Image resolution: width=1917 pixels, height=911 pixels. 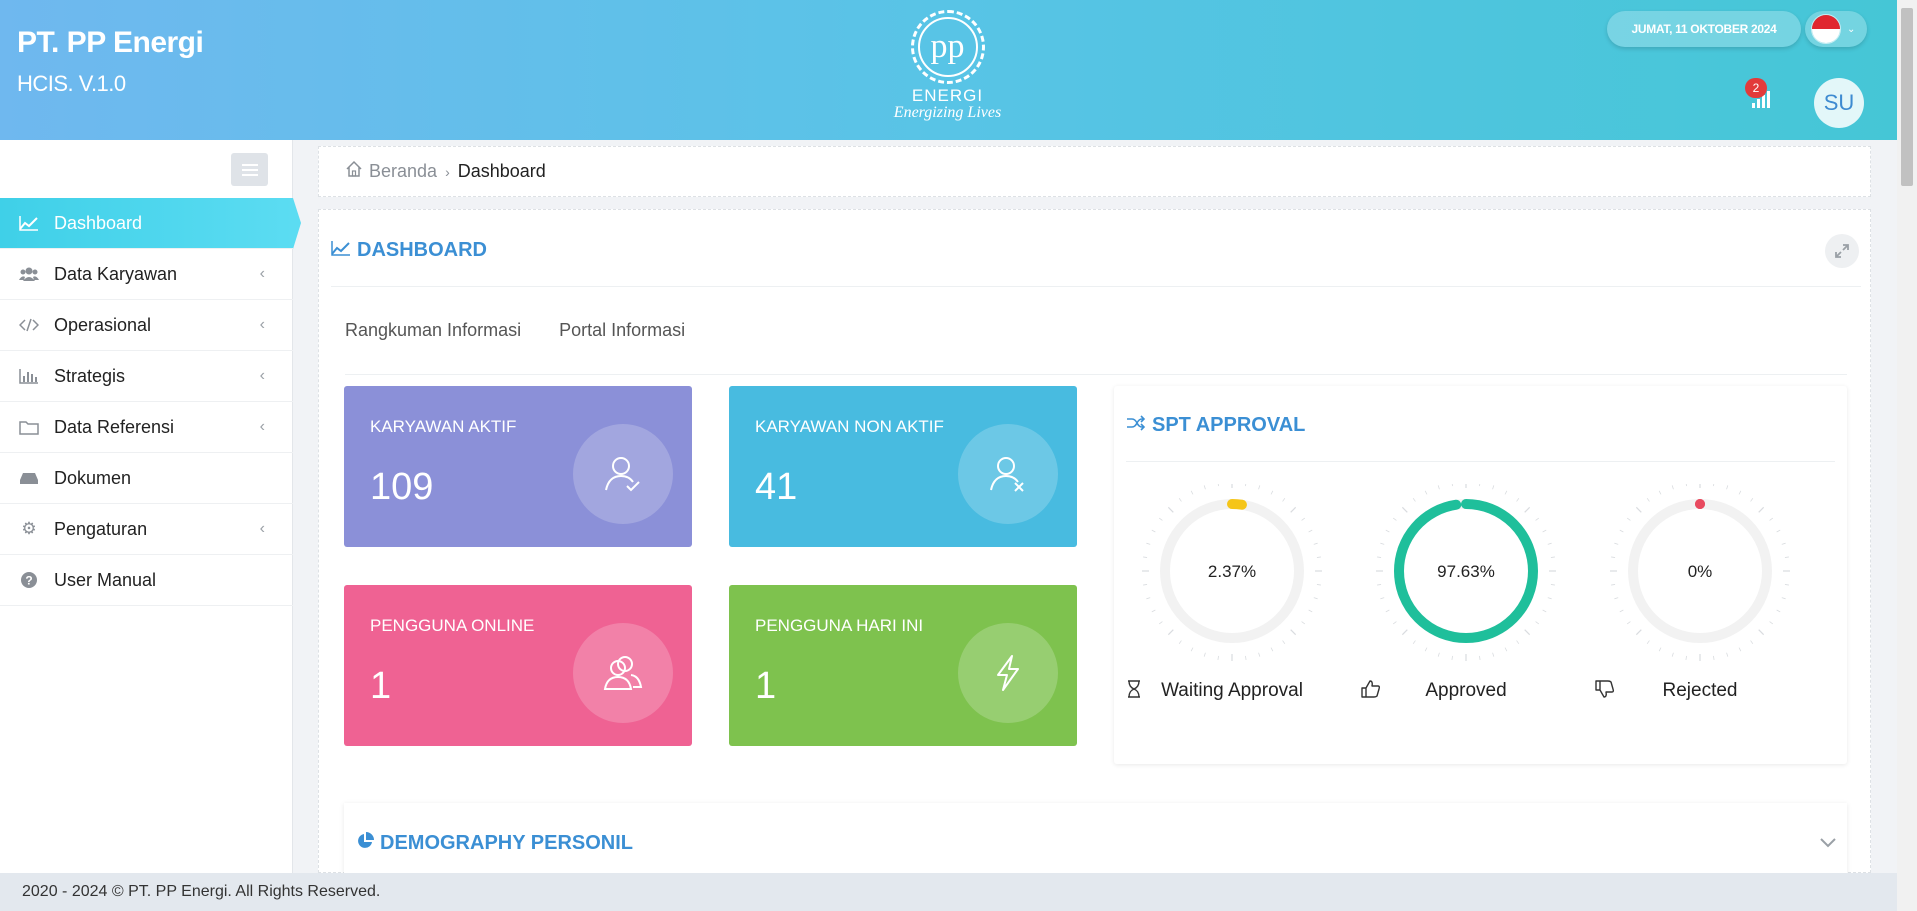 I want to click on scrollbar-thumb, so click(x=1907, y=97).